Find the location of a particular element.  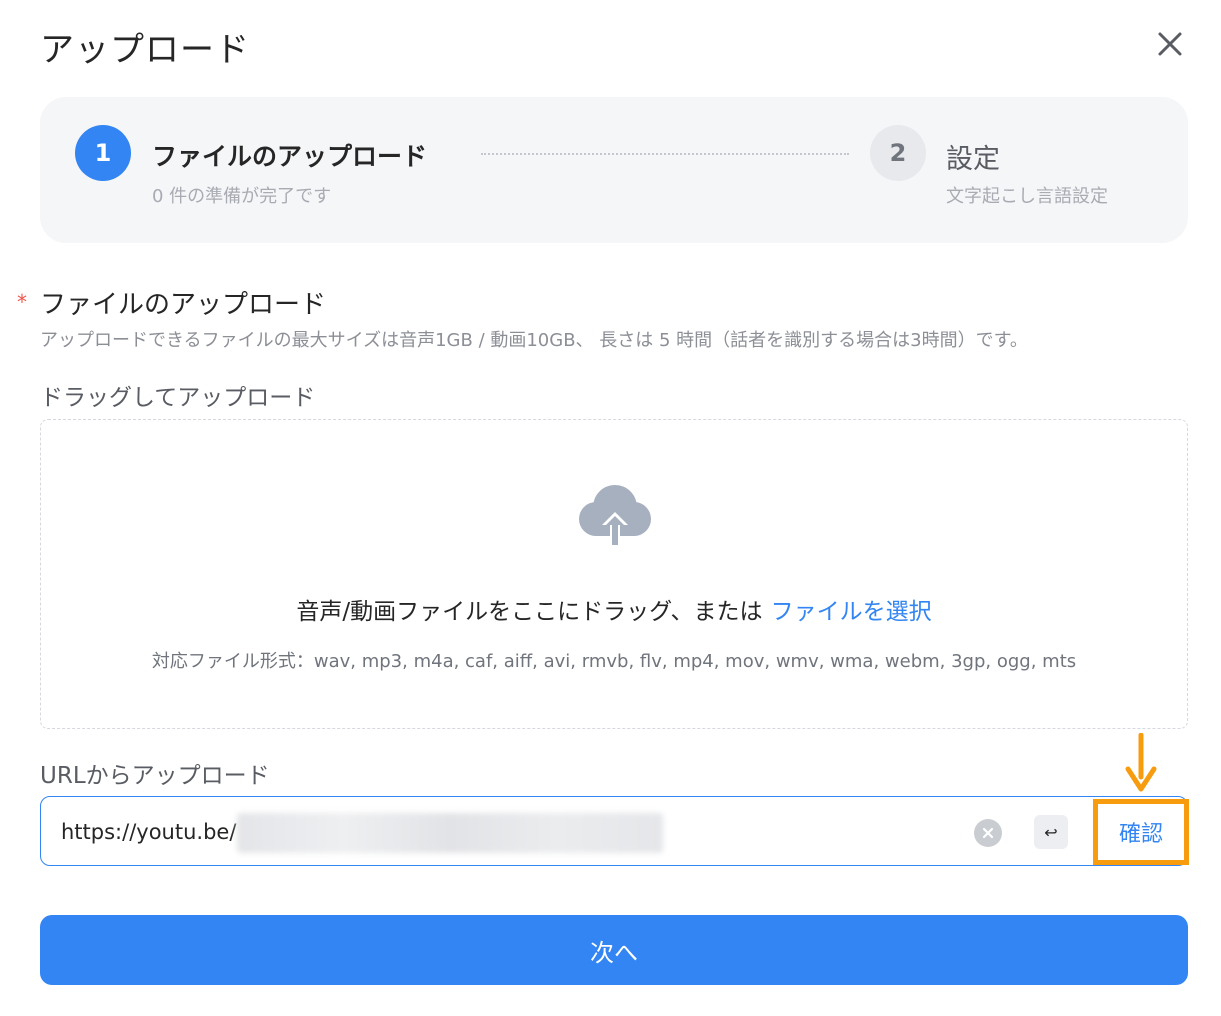

enter-icon: ↩ is located at coordinates (1051, 832).